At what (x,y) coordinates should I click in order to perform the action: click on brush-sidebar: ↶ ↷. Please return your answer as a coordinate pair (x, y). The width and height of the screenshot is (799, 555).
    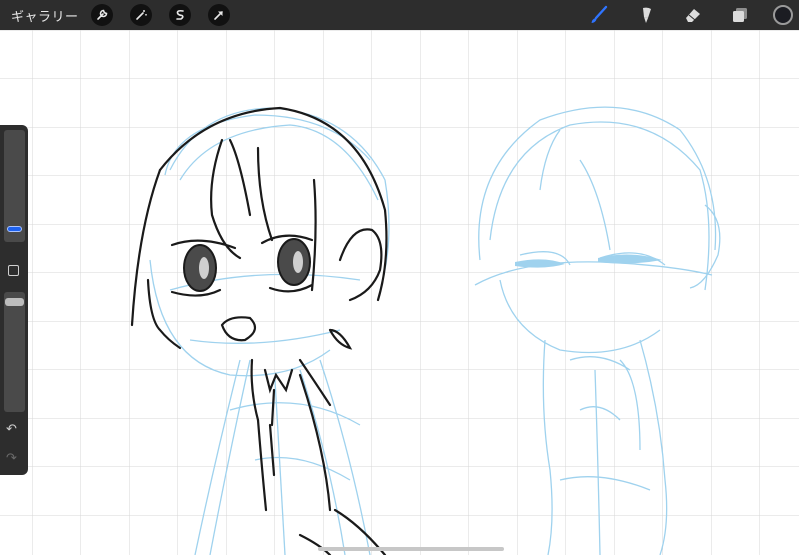
    Looking at the image, I should click on (14, 300).